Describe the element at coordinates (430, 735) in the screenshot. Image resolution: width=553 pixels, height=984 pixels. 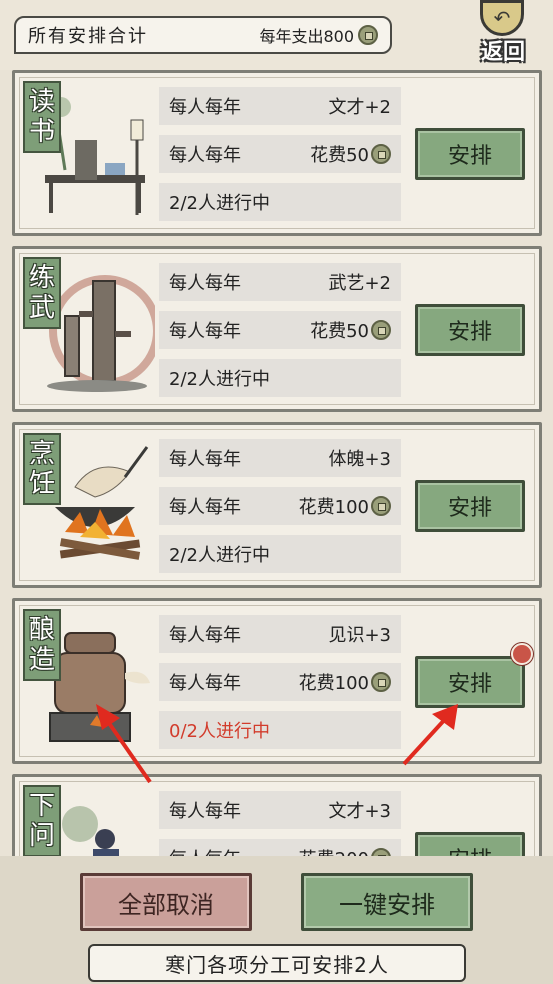
I see `annotation-arrow-right` at that location.